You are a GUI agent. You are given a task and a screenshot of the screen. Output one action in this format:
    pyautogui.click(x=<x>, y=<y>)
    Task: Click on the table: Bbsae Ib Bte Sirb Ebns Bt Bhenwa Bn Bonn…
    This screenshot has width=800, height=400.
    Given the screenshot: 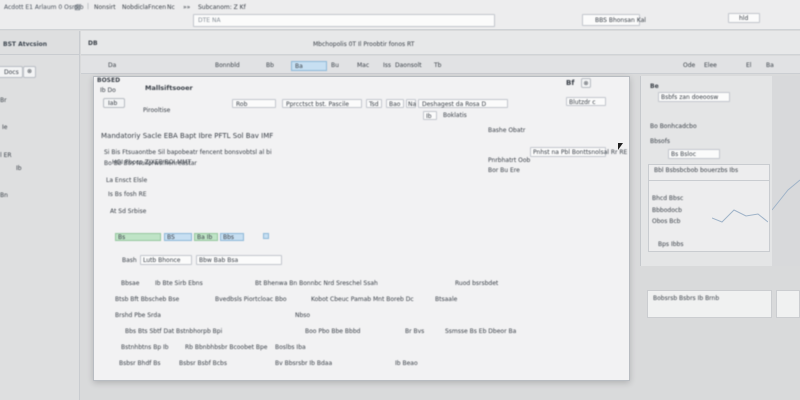 What is the action you would take?
    pyautogui.click(x=365, y=326)
    